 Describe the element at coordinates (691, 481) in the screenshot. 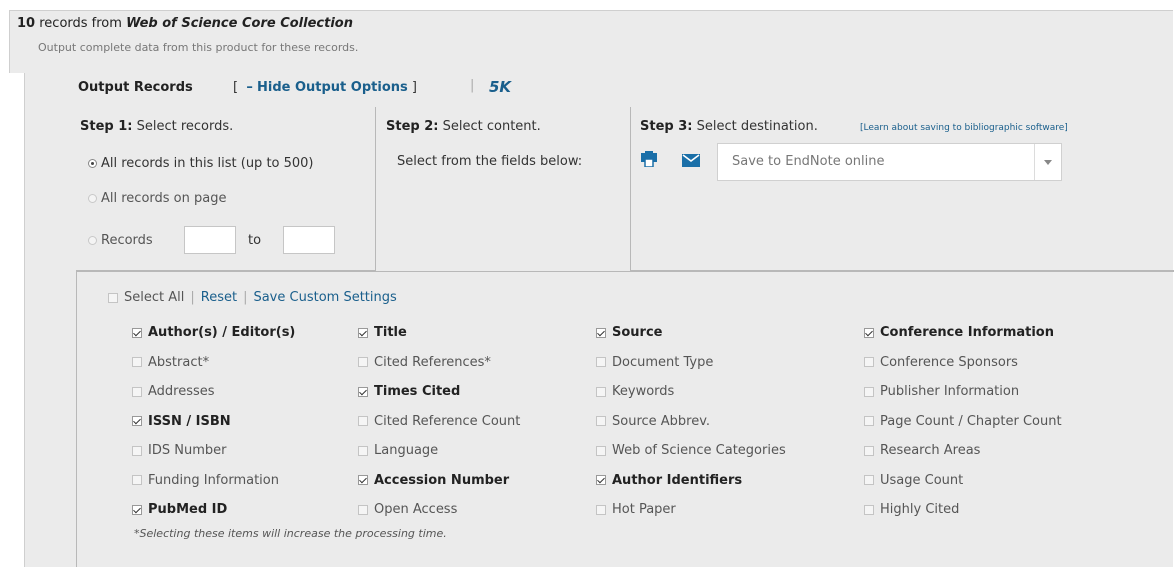

I see `field-option: Author Identifiers` at that location.